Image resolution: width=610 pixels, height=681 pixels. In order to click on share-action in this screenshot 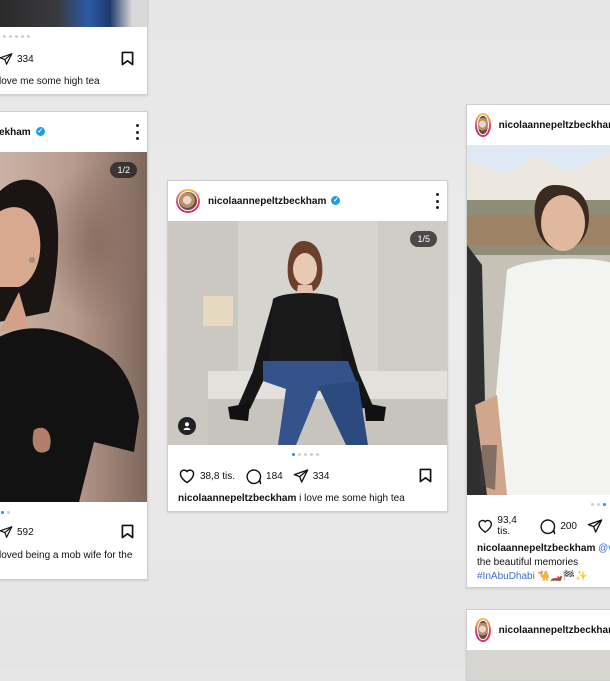, I will do `click(597, 526)`.